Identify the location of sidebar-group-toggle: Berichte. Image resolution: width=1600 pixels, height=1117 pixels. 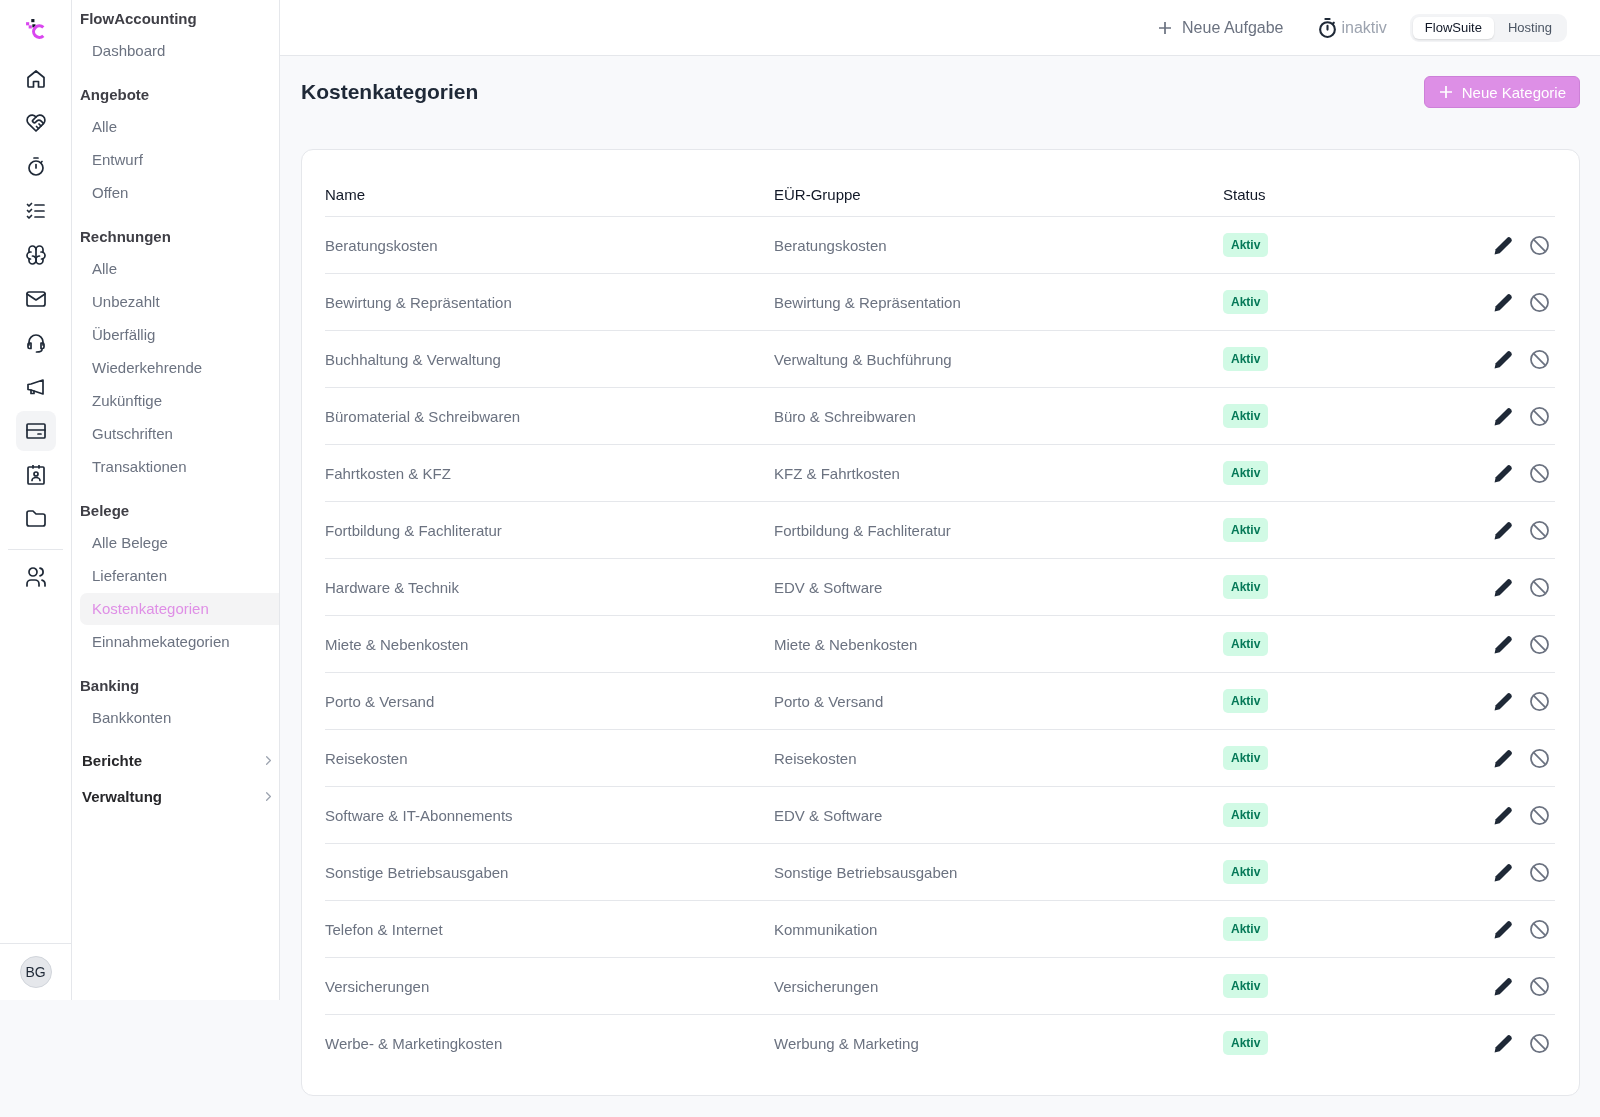
(179, 760).